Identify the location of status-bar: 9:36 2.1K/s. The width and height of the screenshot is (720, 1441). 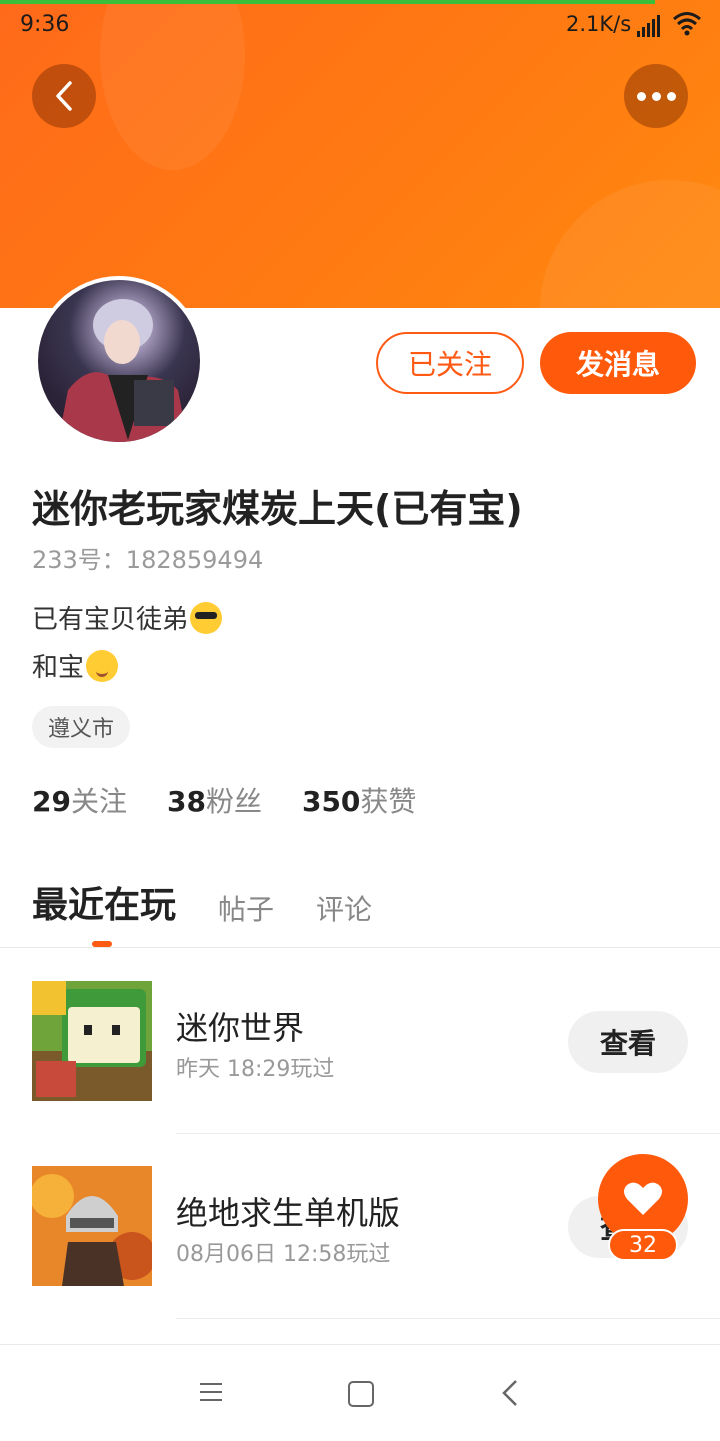
(360, 26).